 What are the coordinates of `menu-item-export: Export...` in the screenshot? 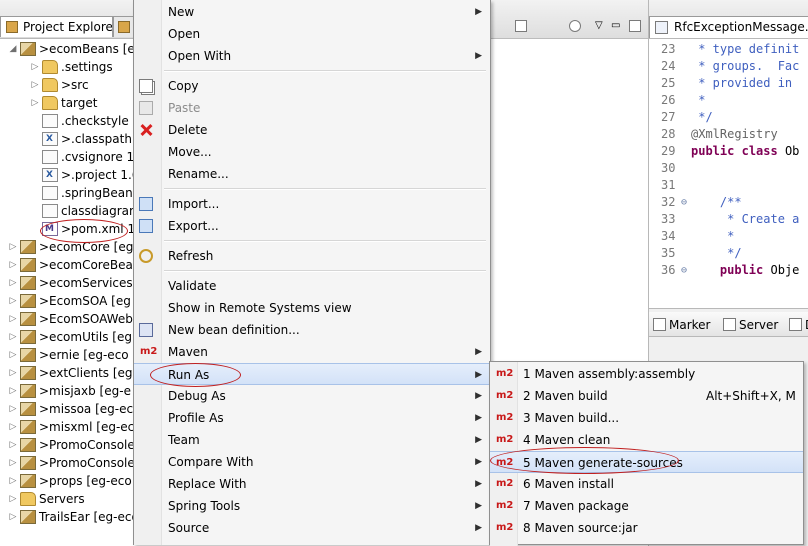 It's located at (312, 226).